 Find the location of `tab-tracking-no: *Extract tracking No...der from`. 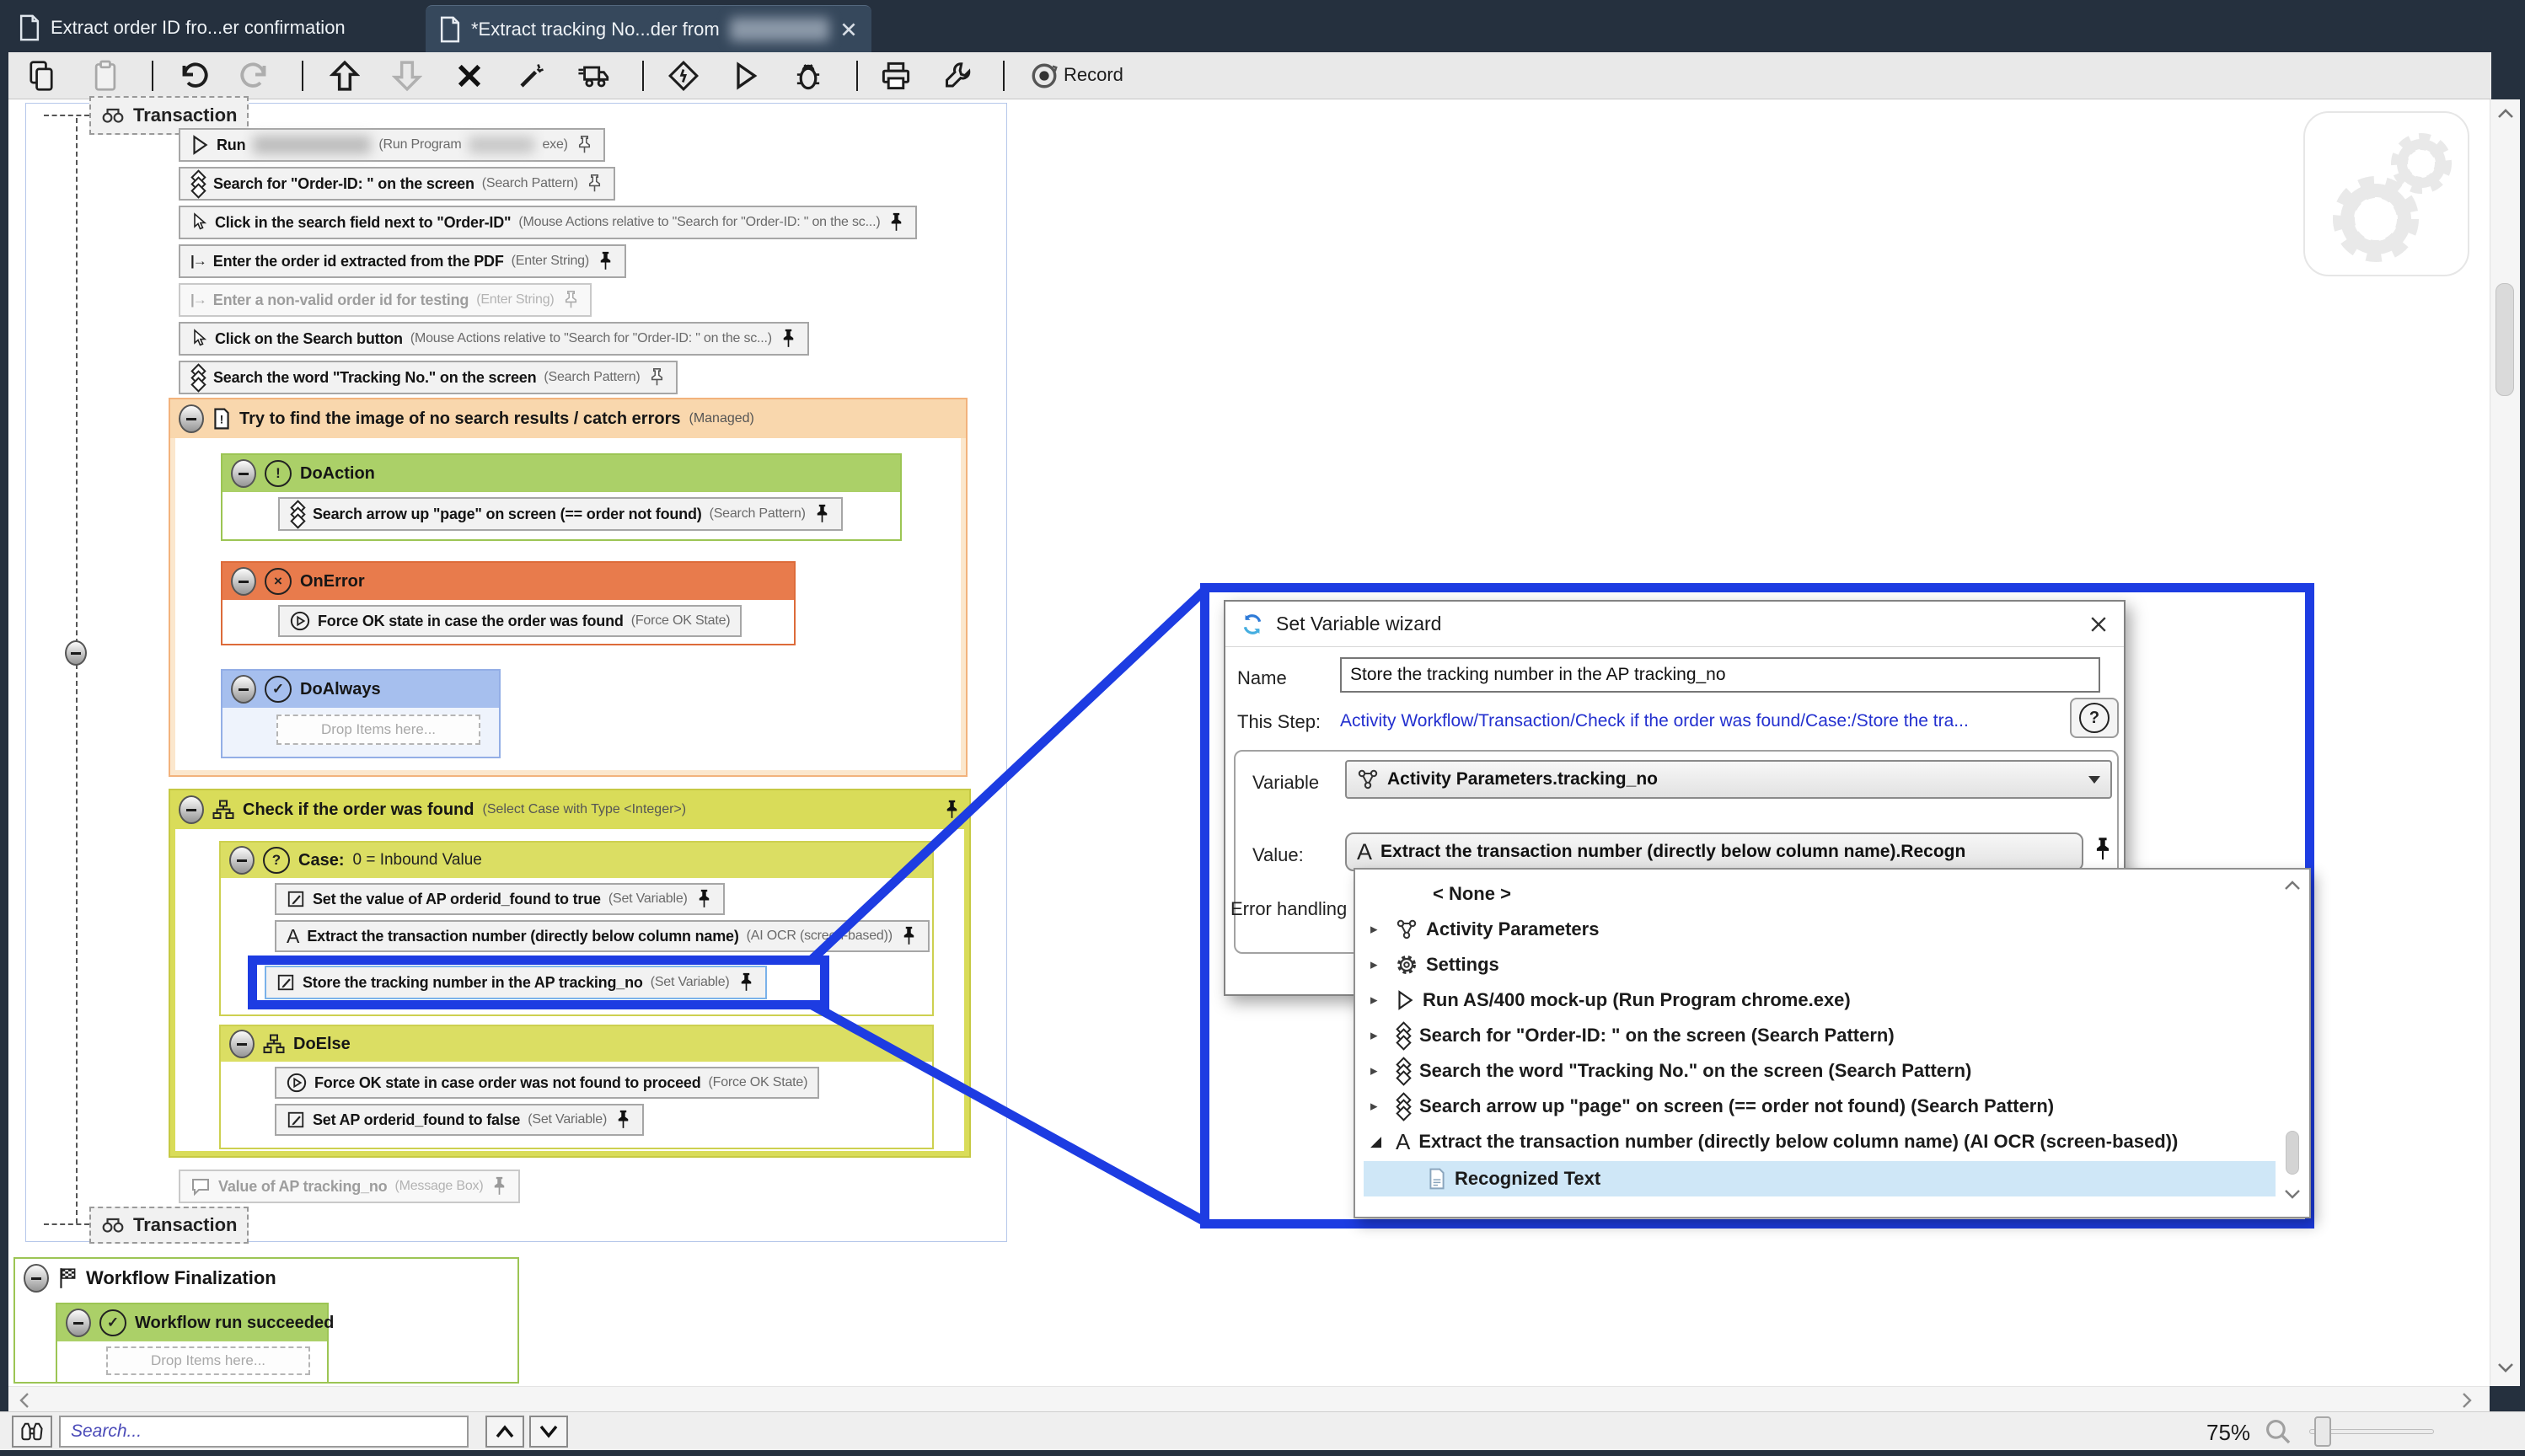

tab-tracking-no: *Extract tracking No...der from is located at coordinates (648, 28).